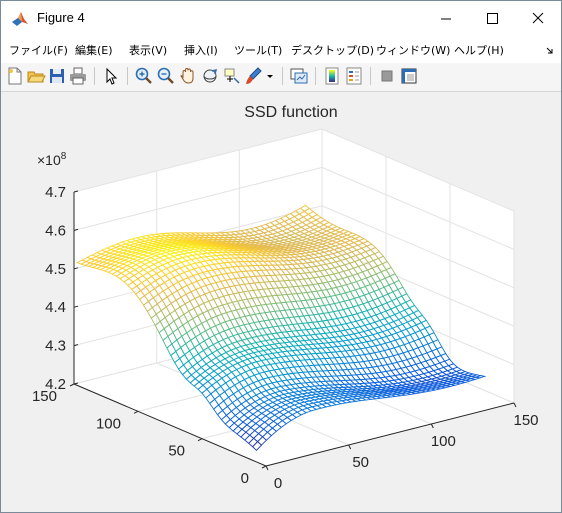  I want to click on menu-edit: 編集(E), so click(94, 50).